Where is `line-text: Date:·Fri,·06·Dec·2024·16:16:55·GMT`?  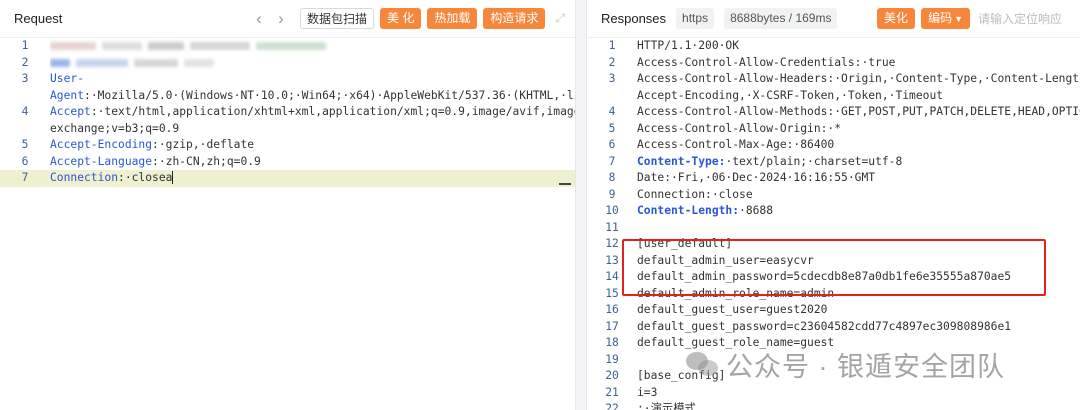
line-text: Date:·Fri,·06·Dec·2024·16:16:55·GMT is located at coordinates (756, 177).